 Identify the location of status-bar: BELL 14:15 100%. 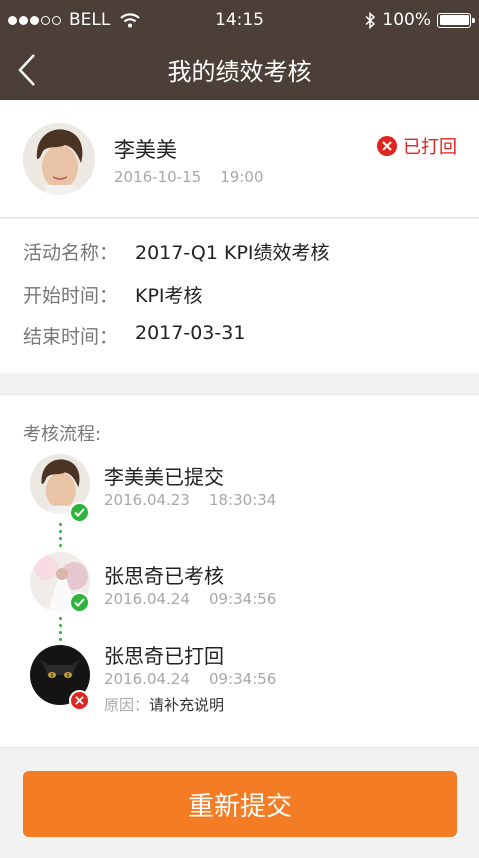
(239, 20).